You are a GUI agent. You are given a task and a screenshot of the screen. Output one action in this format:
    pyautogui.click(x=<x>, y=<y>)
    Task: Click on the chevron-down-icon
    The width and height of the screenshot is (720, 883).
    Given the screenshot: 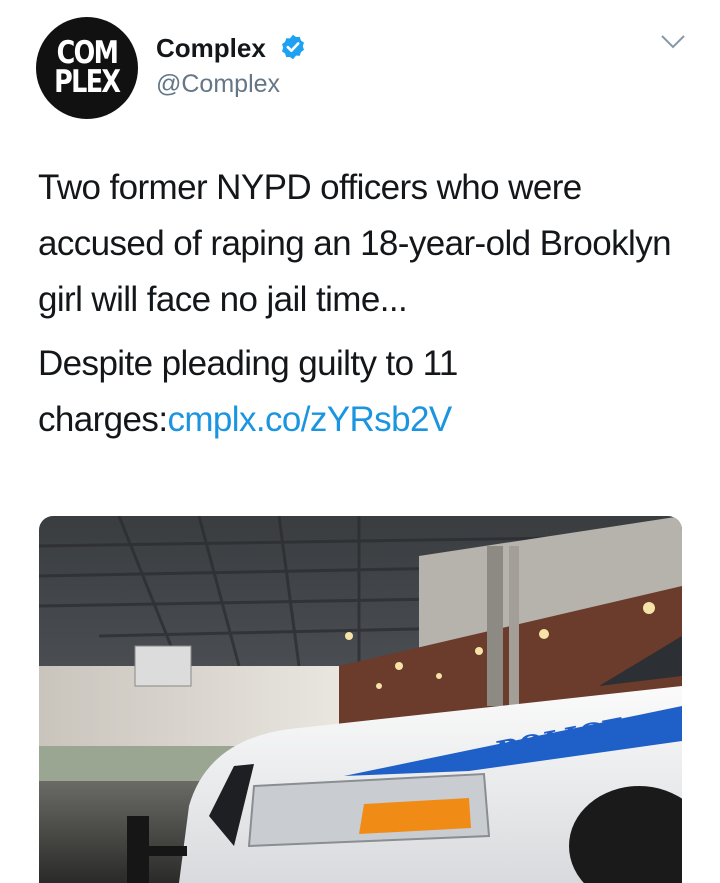 What is the action you would take?
    pyautogui.click(x=673, y=42)
    